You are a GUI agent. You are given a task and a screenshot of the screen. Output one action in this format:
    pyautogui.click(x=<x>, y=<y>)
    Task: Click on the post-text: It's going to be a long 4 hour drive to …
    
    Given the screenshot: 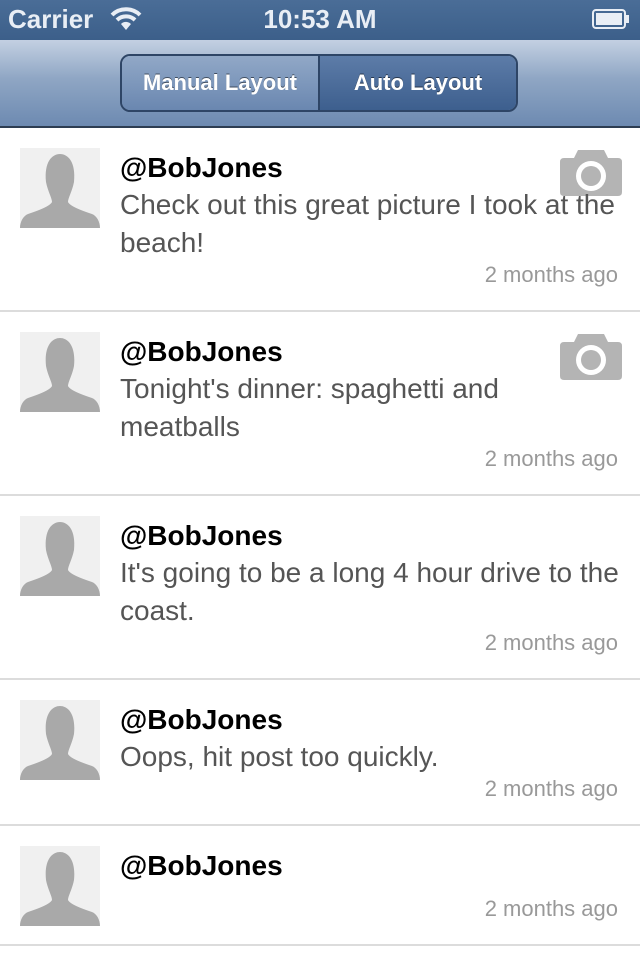 What is the action you would take?
    pyautogui.click(x=369, y=591)
    